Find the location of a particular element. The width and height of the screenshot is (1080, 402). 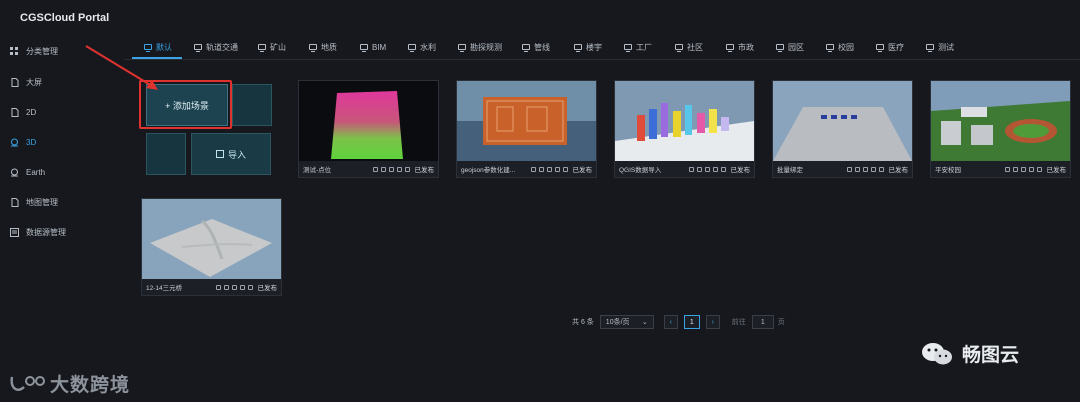

scene-card: 批量绑定 已发布 is located at coordinates (842, 129).